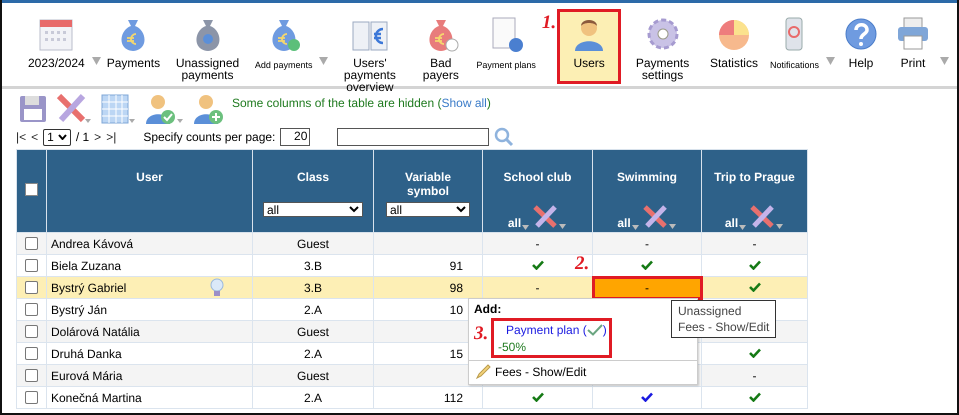 The image size is (959, 415). Describe the element at coordinates (413, 137) in the screenshot. I see `search-field` at that location.